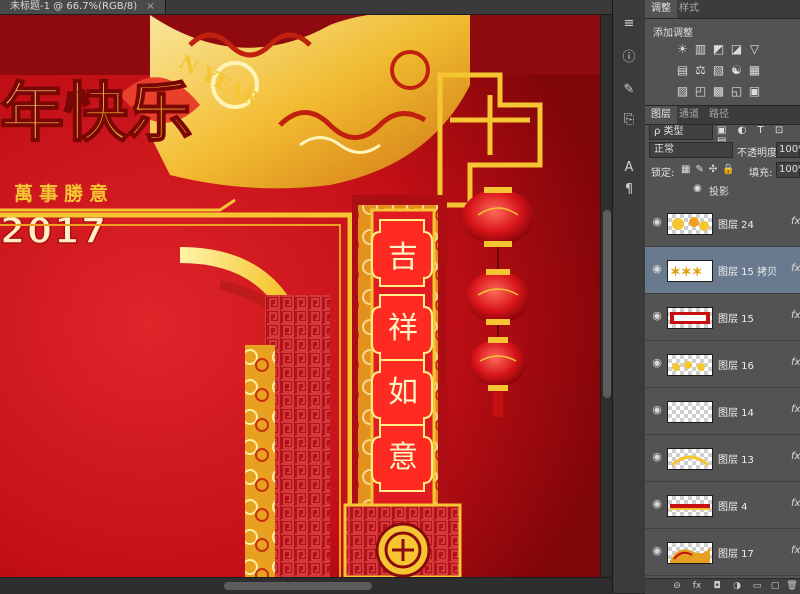 This screenshot has width=800, height=594. I want to click on blend-mode-select: 正常, so click(691, 150).